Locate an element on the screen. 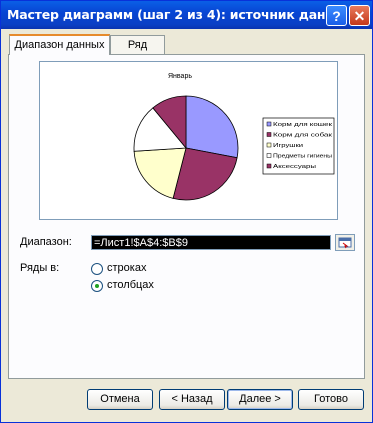 Image resolution: width=373 pixels, height=423 pixels. back-button: < Назад is located at coordinates (192, 399).